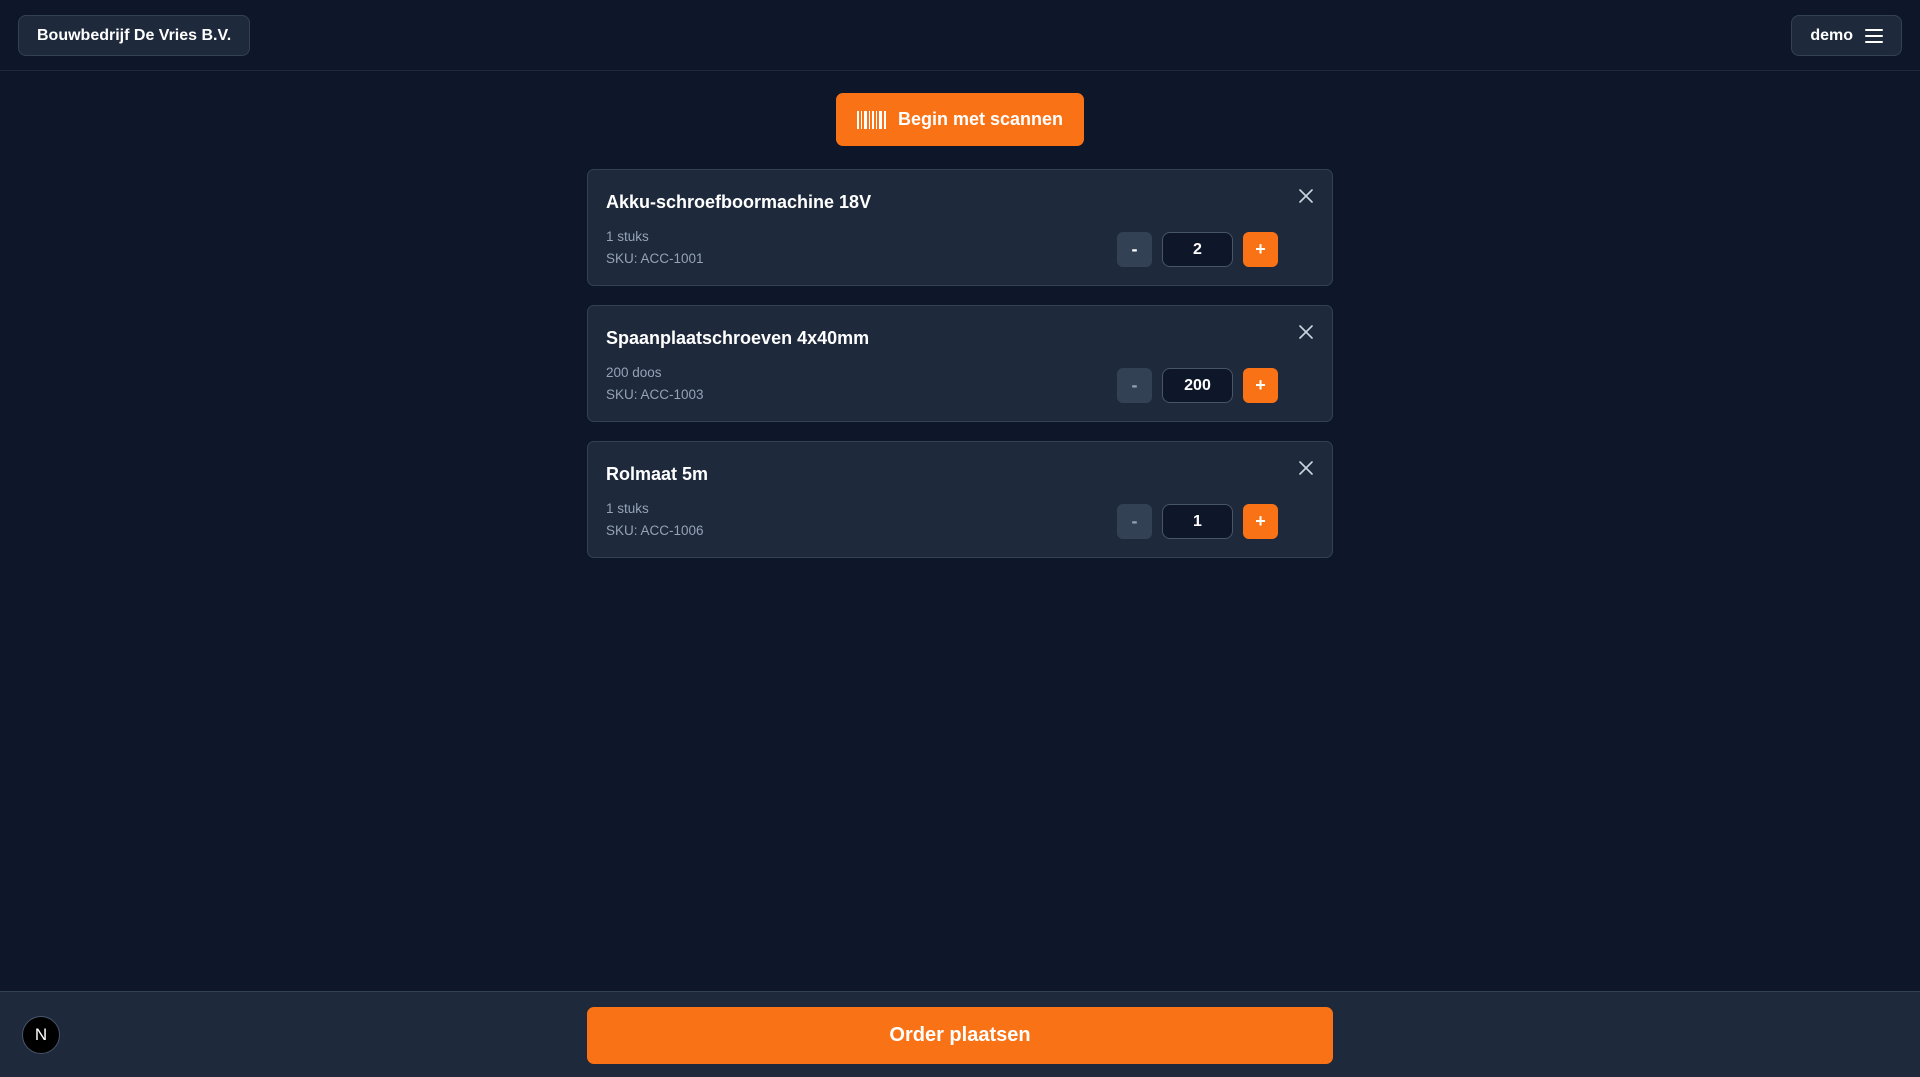 Image resolution: width=1920 pixels, height=1077 pixels. Describe the element at coordinates (634, 372) in the screenshot. I see `item-unit: 200 doos` at that location.